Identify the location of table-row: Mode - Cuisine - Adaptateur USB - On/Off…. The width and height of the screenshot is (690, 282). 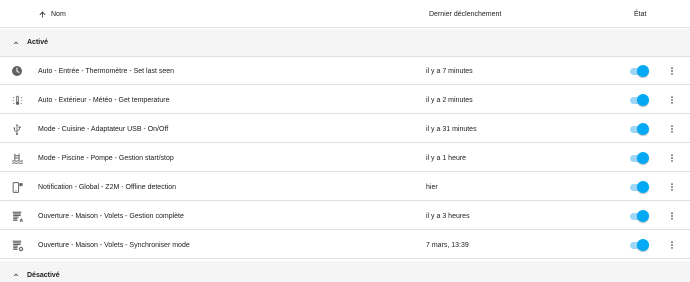
(345, 129).